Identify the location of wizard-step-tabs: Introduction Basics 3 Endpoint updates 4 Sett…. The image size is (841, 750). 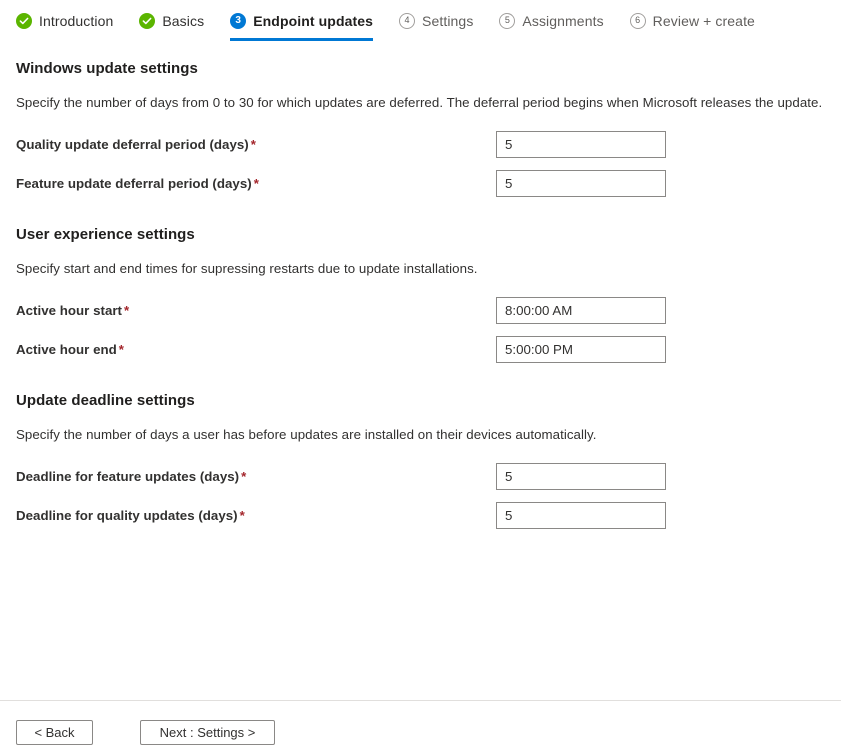
(420, 20).